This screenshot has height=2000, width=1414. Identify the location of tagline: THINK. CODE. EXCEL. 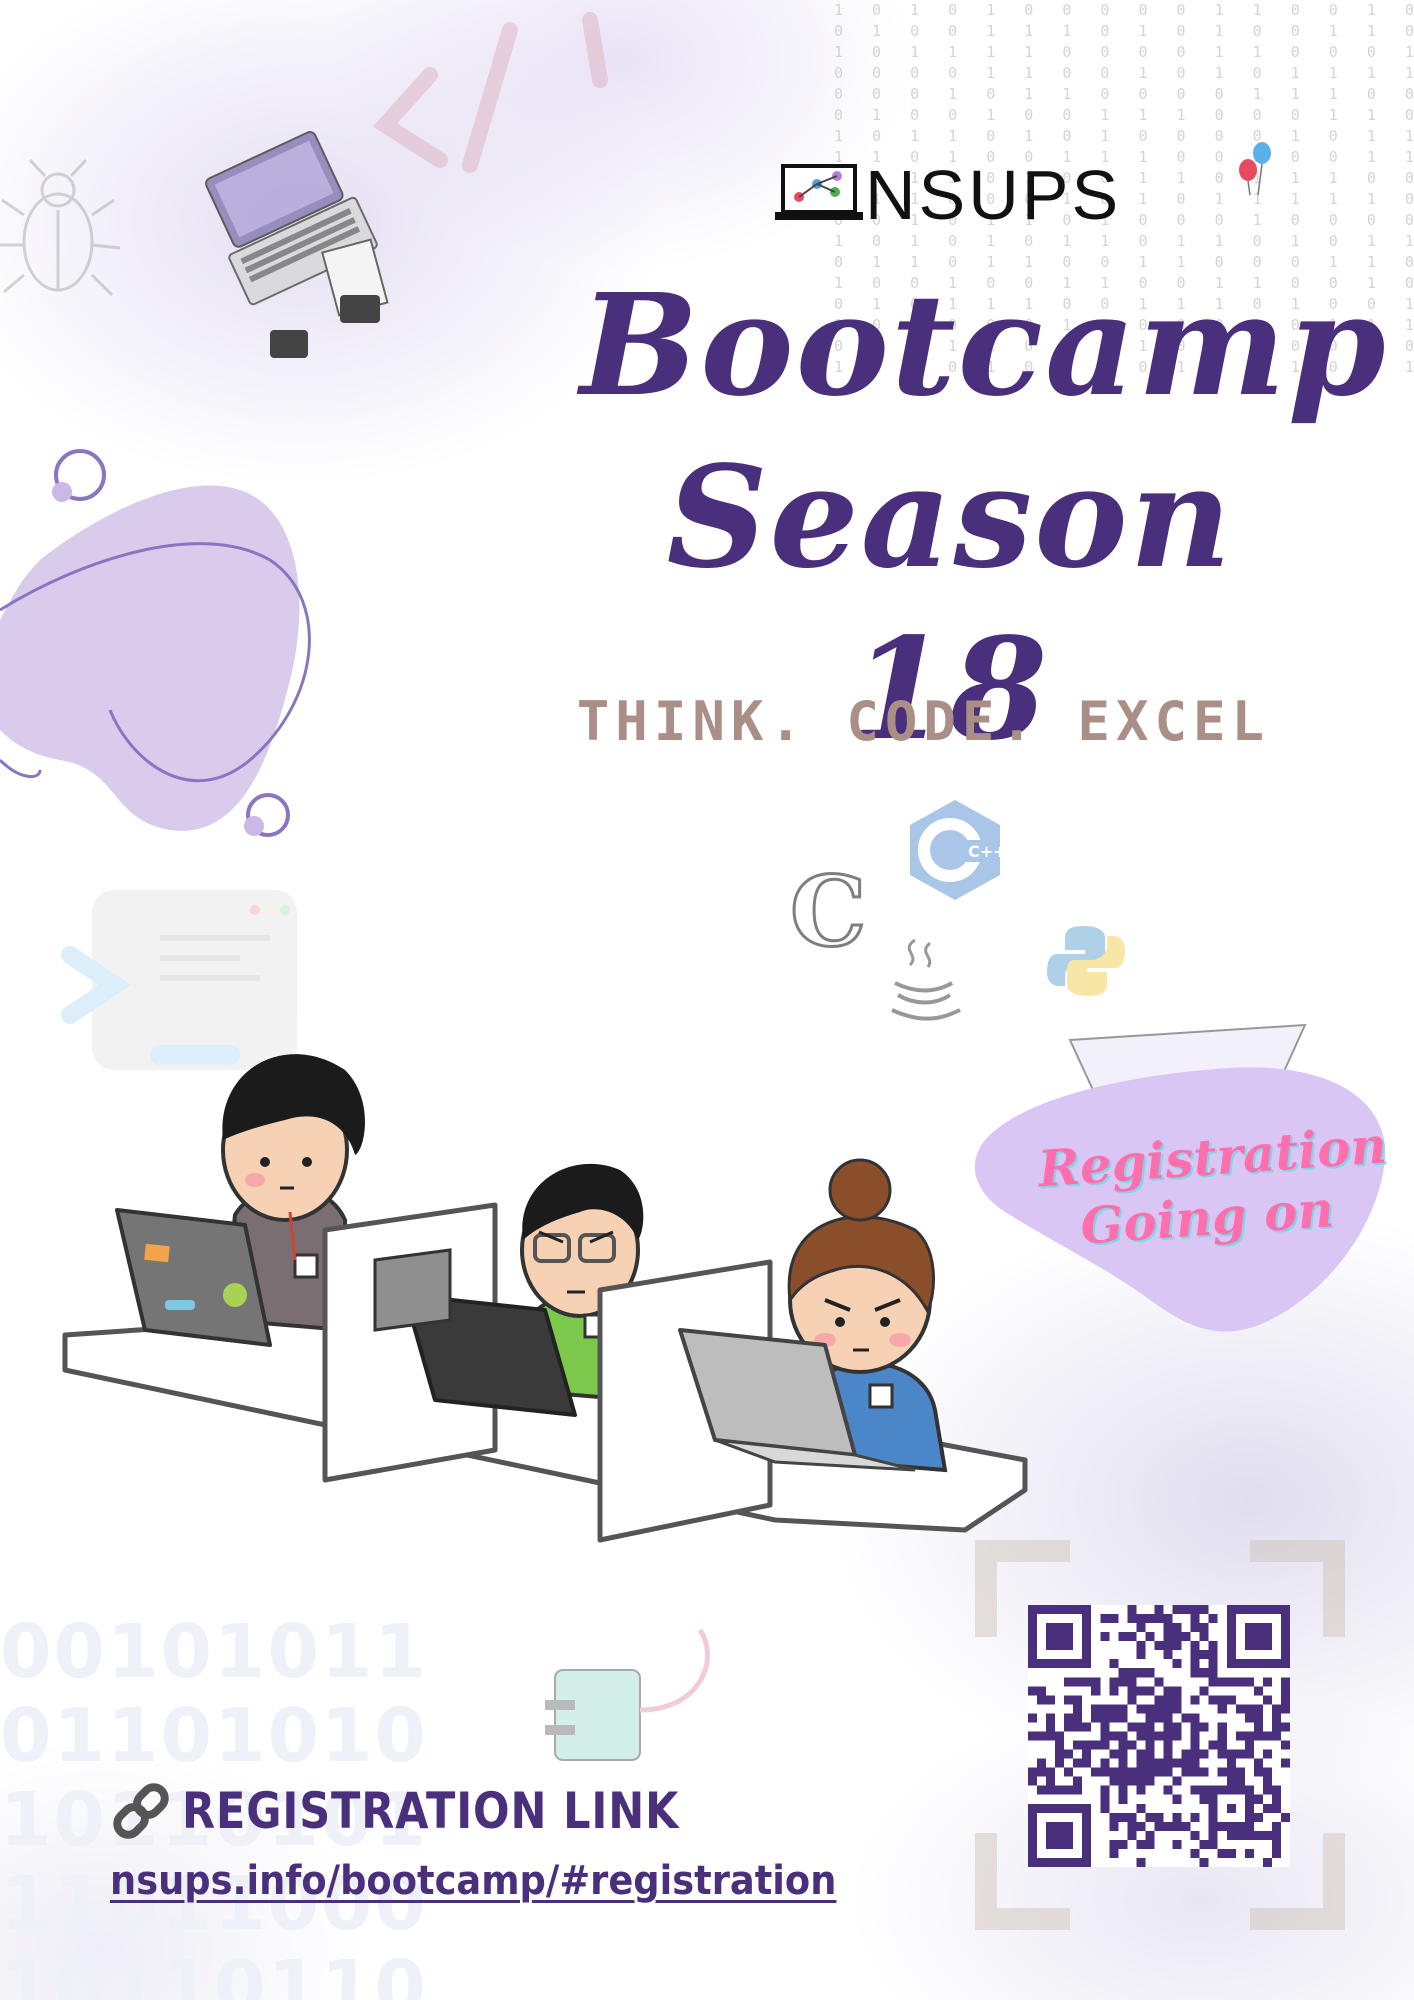
(923, 721).